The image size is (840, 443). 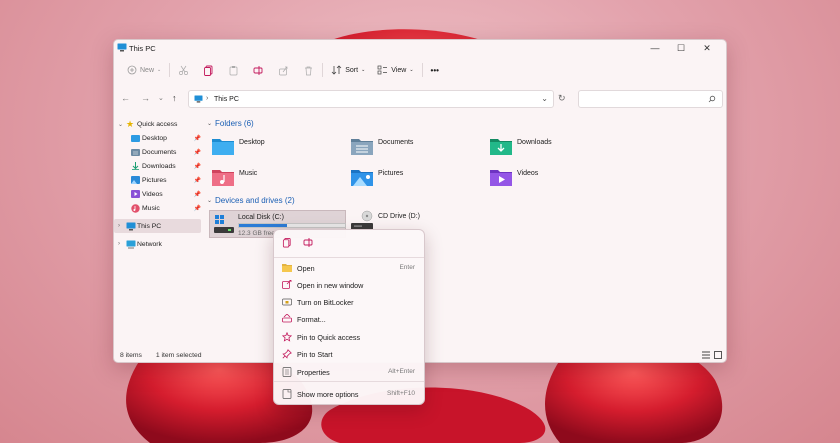 I want to click on delete-button, so click(x=308, y=70).